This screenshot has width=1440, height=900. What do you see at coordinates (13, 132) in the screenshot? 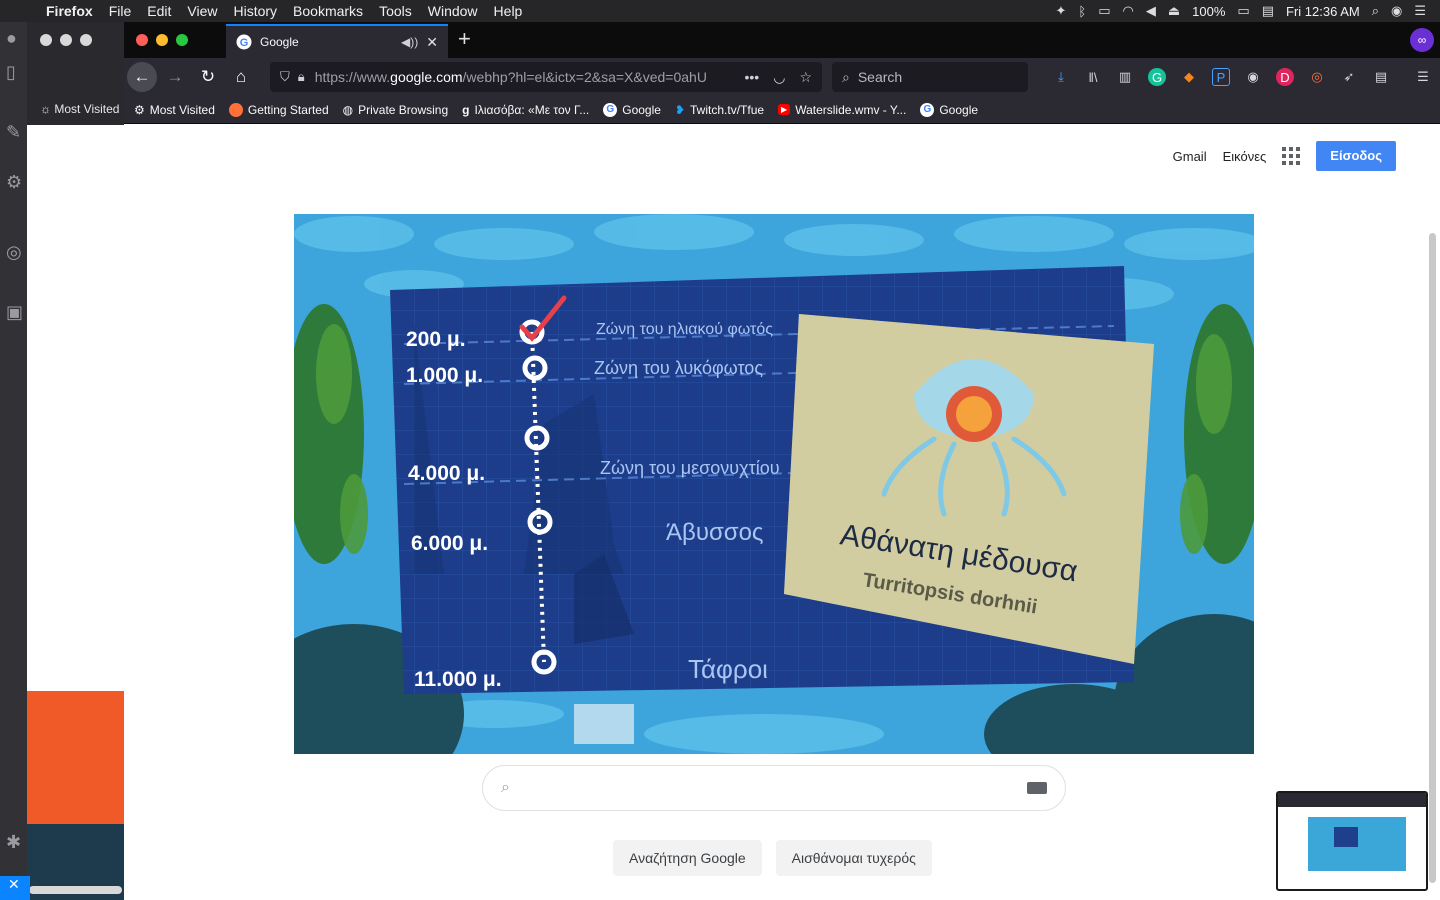
I see `bg-wrench-icon: ✎` at bounding box center [13, 132].